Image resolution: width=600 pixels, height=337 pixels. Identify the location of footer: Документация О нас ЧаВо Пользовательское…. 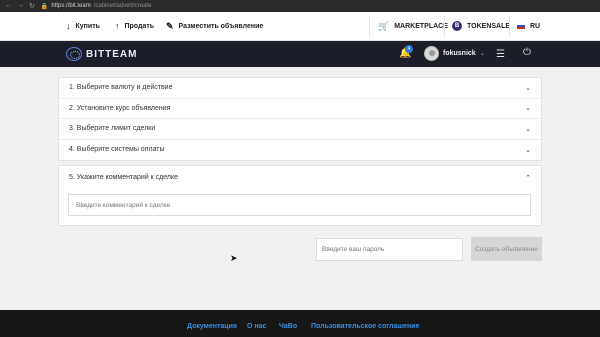
(300, 323).